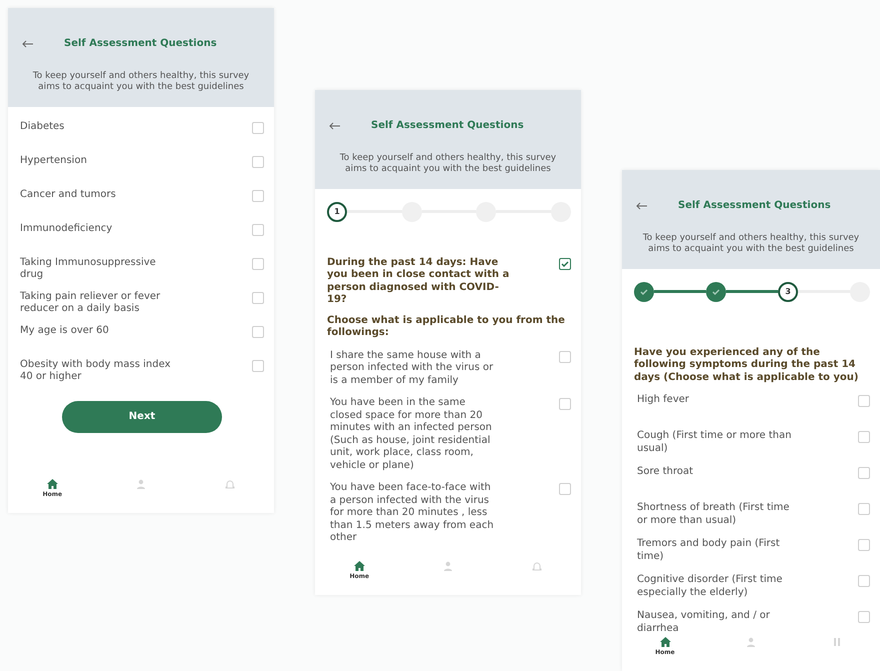  What do you see at coordinates (418, 281) in the screenshot?
I see `question-text: During the past 14 days: Have you been in close contact with a person diagnosed with COVID-19?` at bounding box center [418, 281].